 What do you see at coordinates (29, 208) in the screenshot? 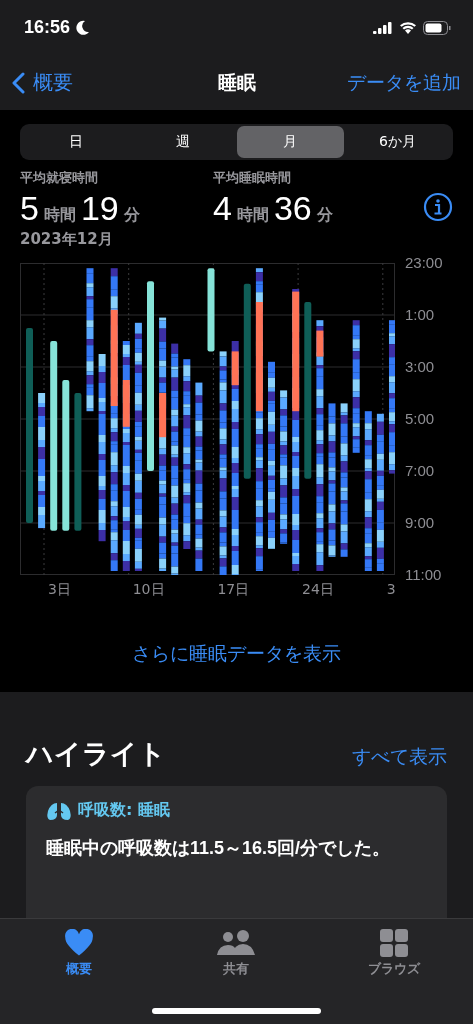
I see `stat-value: 5` at bounding box center [29, 208].